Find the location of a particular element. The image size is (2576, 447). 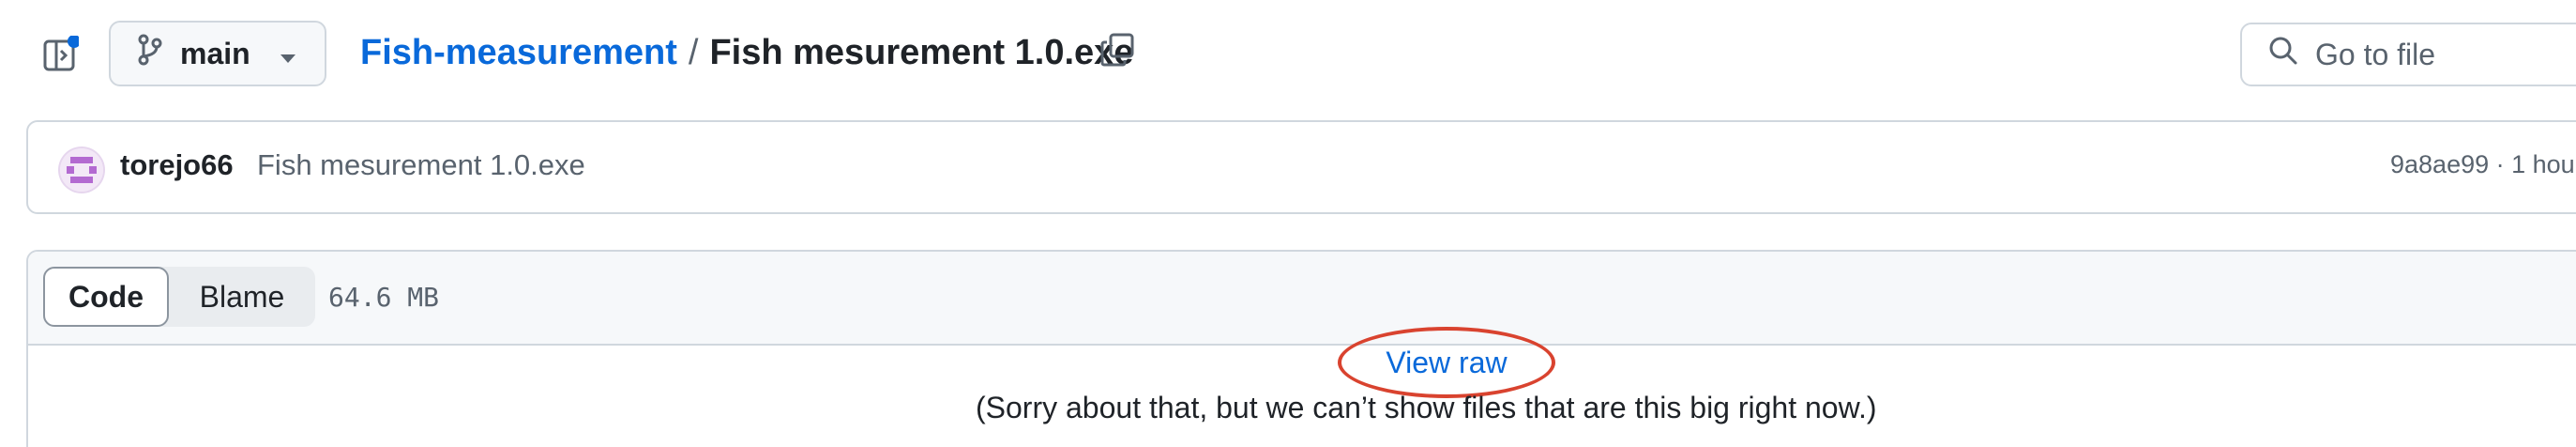

git-branch-icon is located at coordinates (150, 53).